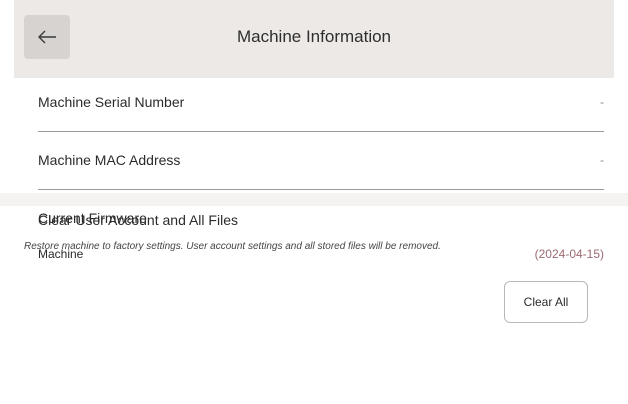  What do you see at coordinates (138, 220) in the screenshot?
I see `clear-account-heading: Clear User Account and All Files` at bounding box center [138, 220].